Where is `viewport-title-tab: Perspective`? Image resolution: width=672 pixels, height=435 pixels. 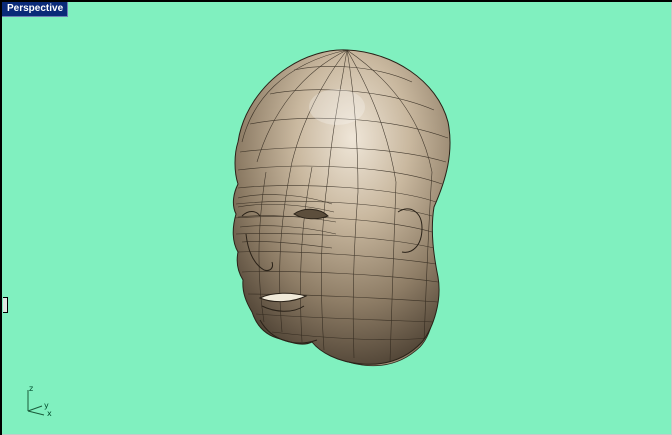
viewport-title-tab: Perspective is located at coordinates (35, 9).